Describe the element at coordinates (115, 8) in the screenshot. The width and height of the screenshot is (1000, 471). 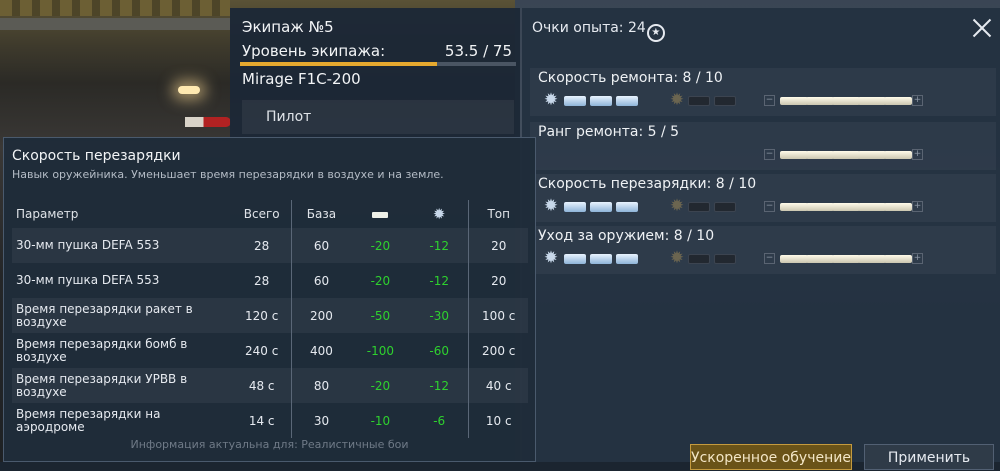
I see `hangar-rail` at that location.